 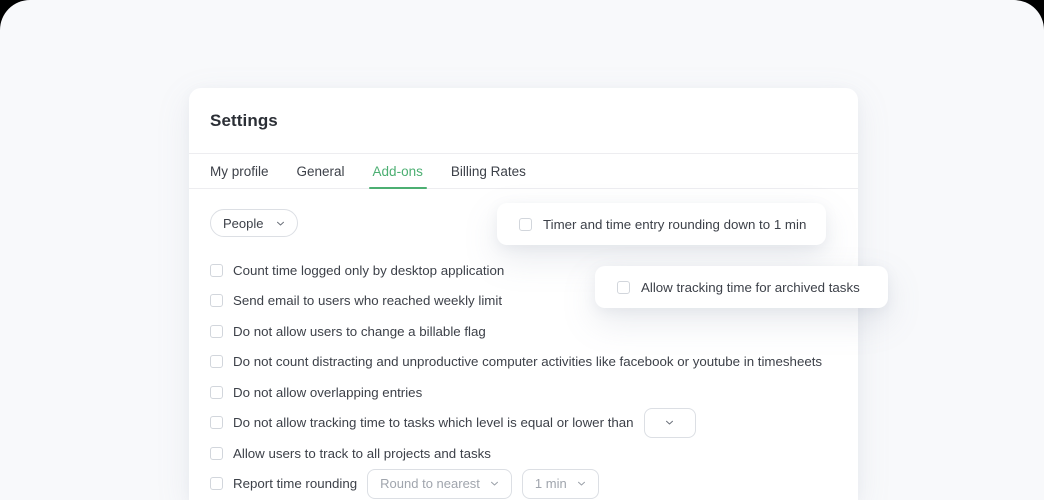 What do you see at coordinates (320, 171) in the screenshot?
I see `tab-label: General` at bounding box center [320, 171].